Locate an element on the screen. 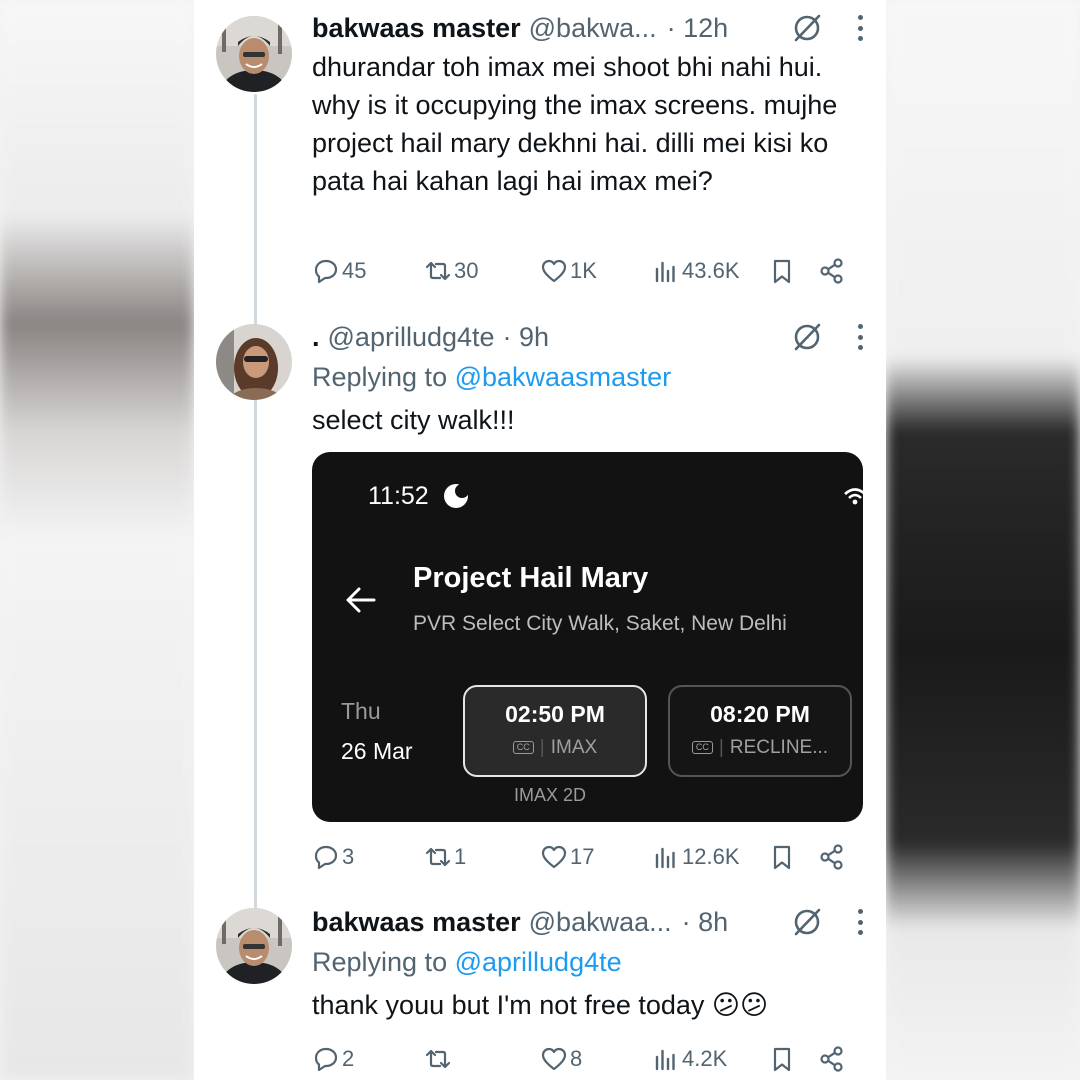 Image resolution: width=1080 pixels, height=1080 pixels. handle: @aprilludg4te is located at coordinates (411, 337).